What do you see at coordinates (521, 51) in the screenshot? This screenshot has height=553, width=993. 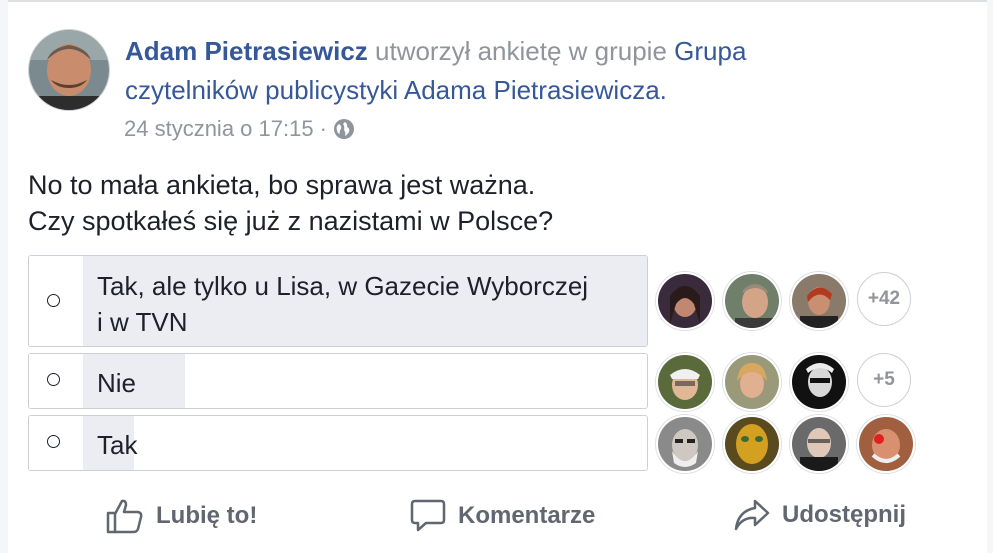 I see `post-action-text: utworzył ankietę w grupie` at bounding box center [521, 51].